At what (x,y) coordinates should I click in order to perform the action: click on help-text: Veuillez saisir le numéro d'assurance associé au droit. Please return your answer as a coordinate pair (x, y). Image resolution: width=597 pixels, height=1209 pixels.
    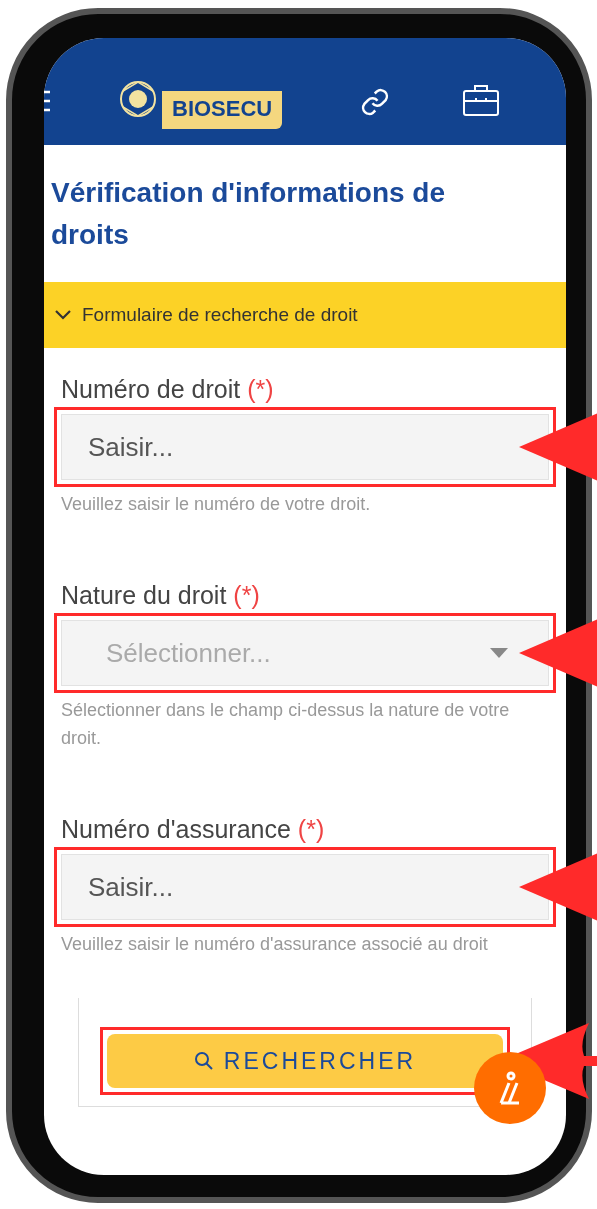
    Looking at the image, I should click on (275, 944).